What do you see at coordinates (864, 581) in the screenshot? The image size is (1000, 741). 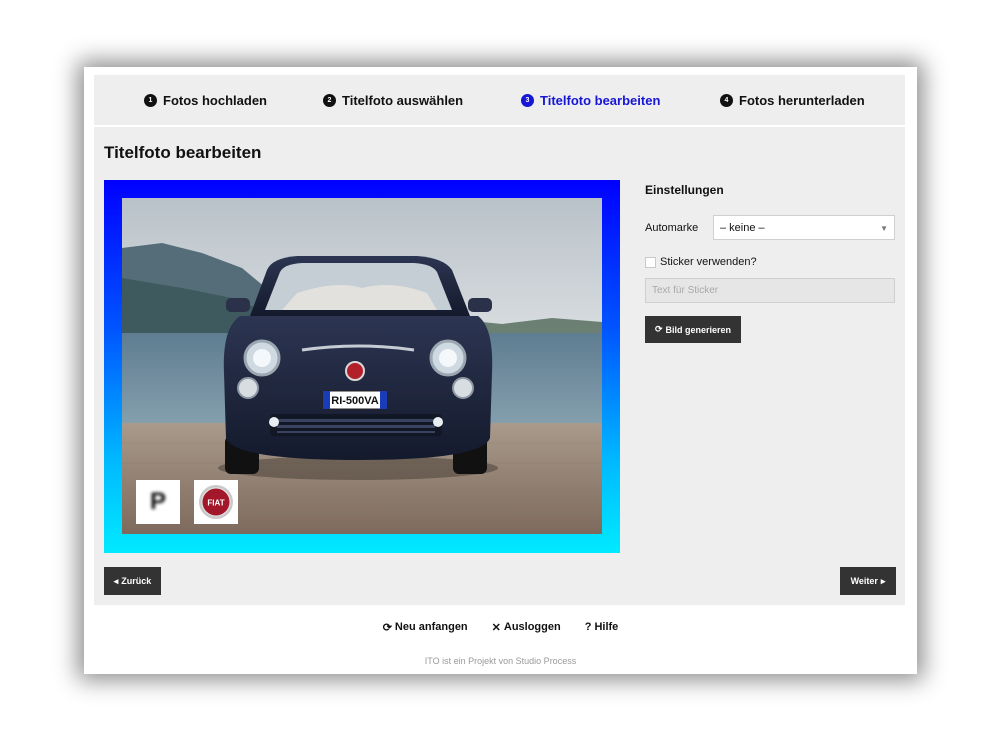 I see `next-label: Weiter` at bounding box center [864, 581].